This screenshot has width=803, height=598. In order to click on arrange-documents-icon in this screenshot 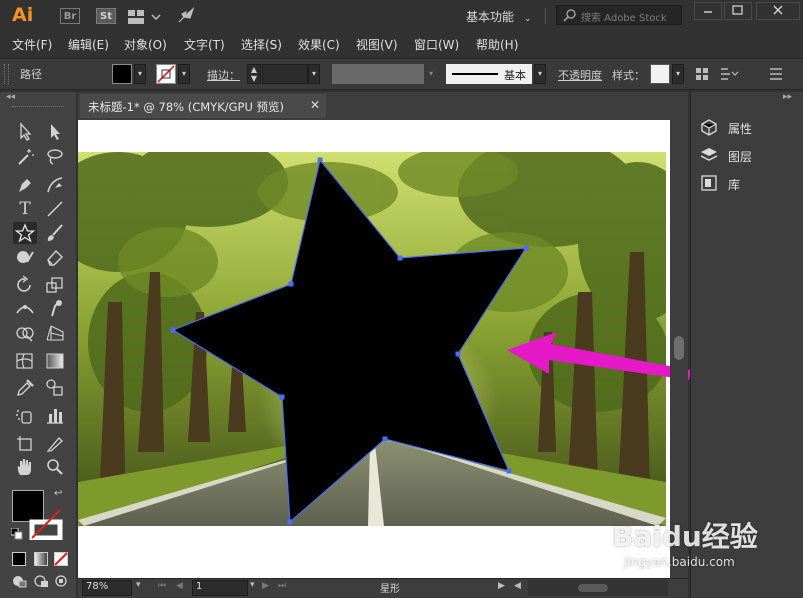, I will do `click(145, 18)`.